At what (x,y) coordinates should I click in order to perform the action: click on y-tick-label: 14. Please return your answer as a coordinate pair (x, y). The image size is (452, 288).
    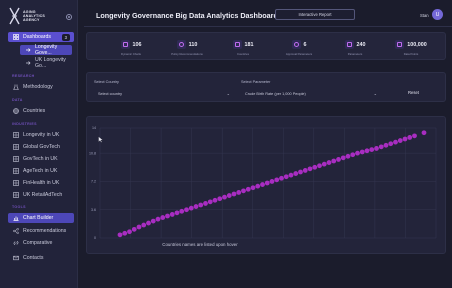
    Looking at the image, I should click on (94, 128).